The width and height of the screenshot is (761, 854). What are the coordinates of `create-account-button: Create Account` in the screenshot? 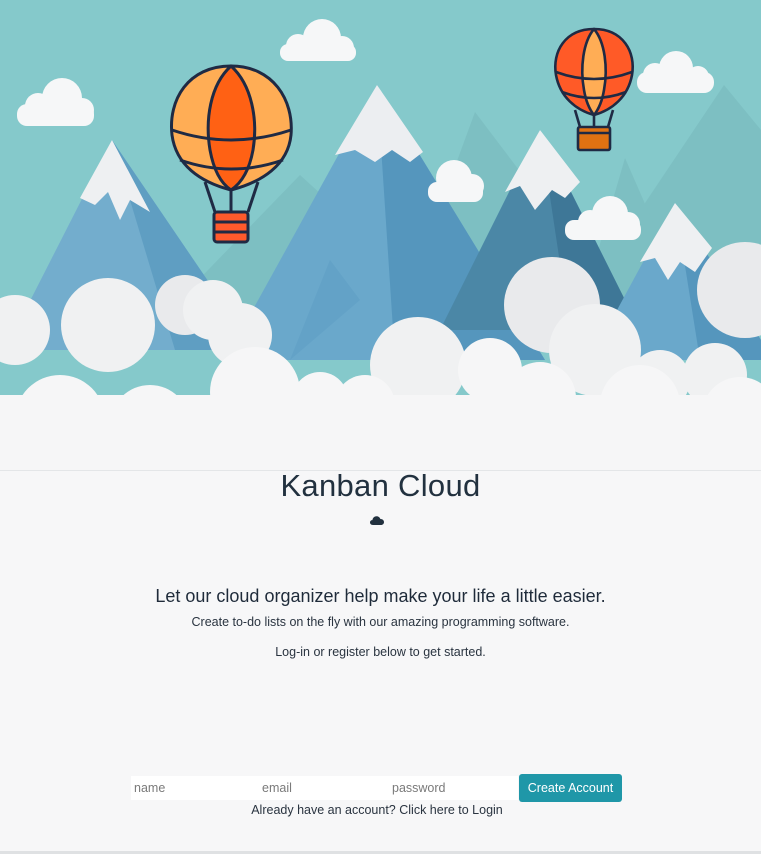 It's located at (570, 788).